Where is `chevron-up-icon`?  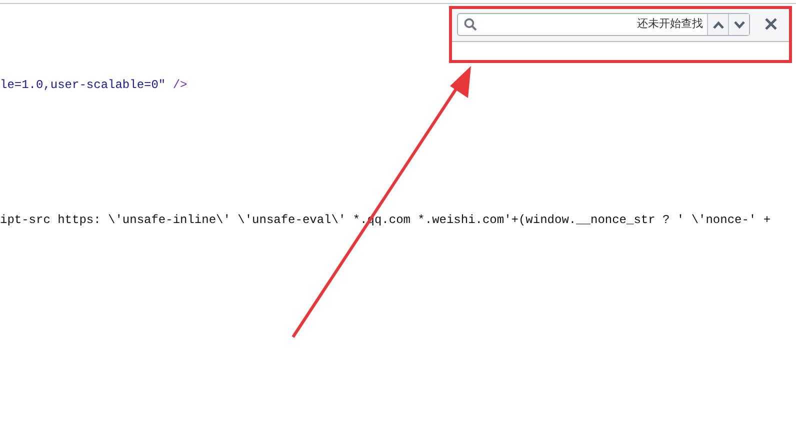 chevron-up-icon is located at coordinates (718, 24).